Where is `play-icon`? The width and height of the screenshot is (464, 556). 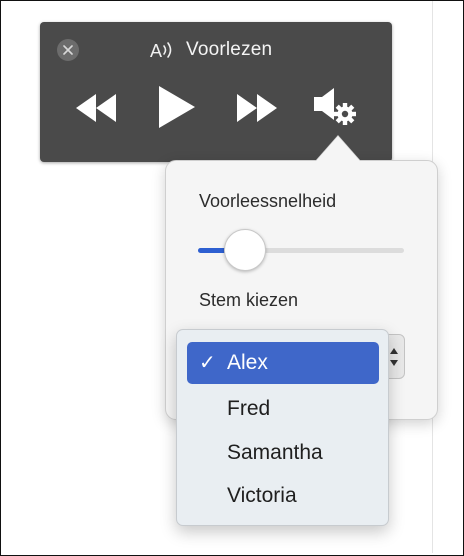
play-icon is located at coordinates (177, 107).